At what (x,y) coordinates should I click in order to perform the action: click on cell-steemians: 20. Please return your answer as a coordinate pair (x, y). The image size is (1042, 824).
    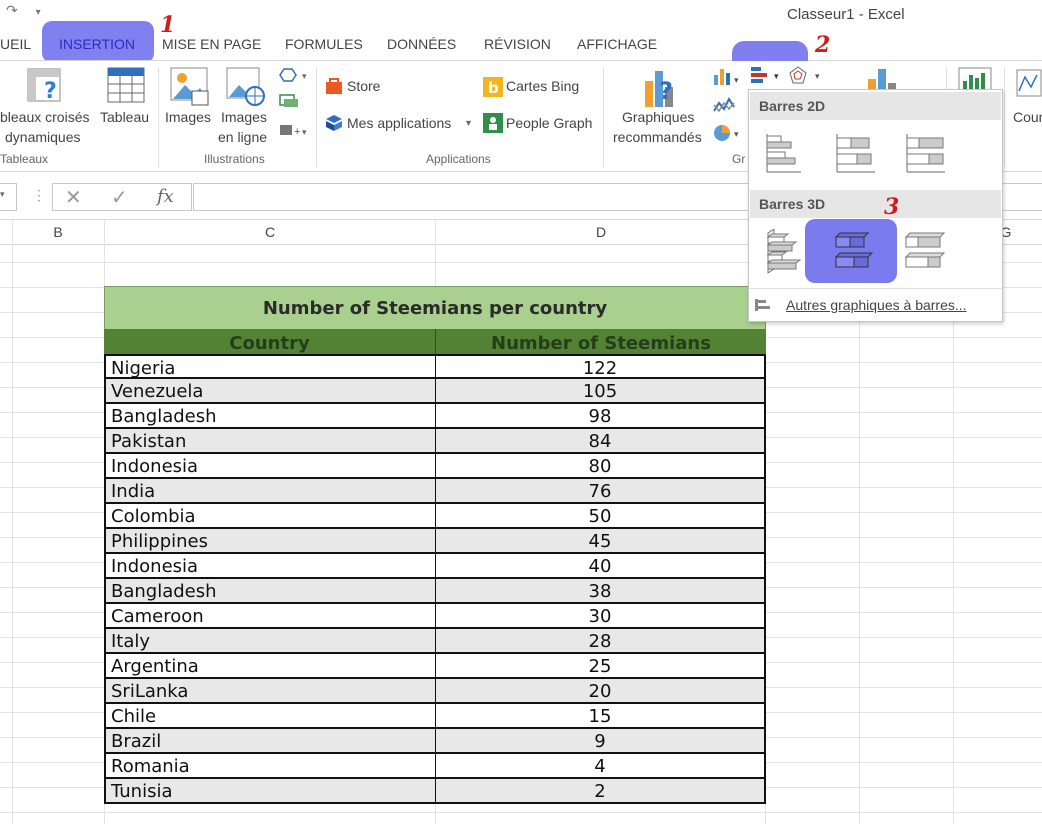
    Looking at the image, I should click on (600, 691).